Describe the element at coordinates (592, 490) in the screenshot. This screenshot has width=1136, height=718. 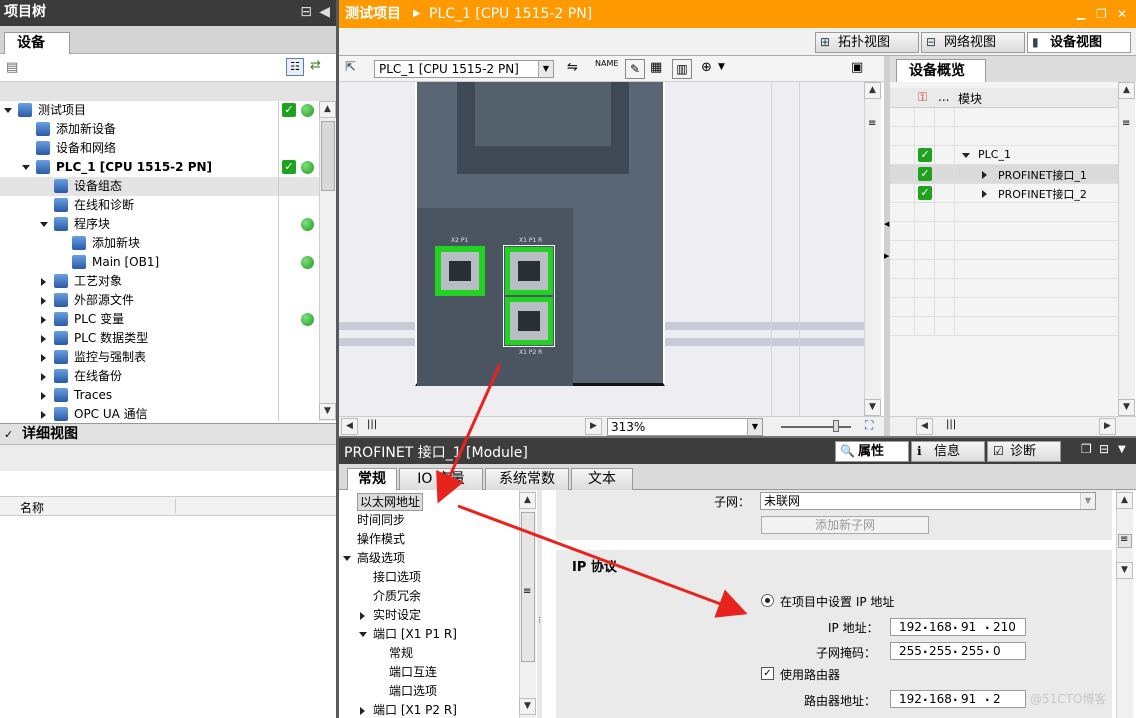
I see `annotation-arrows` at that location.